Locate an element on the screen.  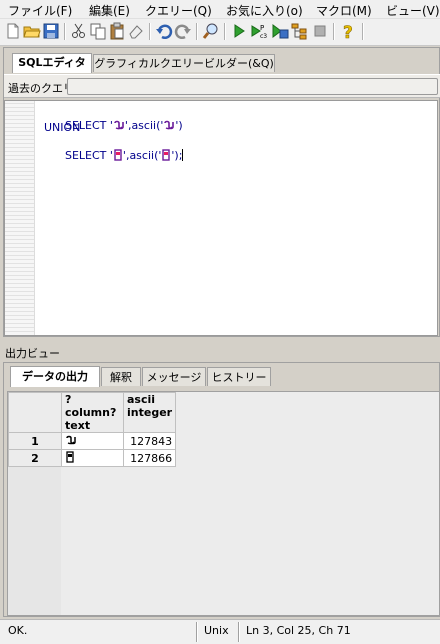
status-line-ending: Unix is located at coordinates (216, 630).